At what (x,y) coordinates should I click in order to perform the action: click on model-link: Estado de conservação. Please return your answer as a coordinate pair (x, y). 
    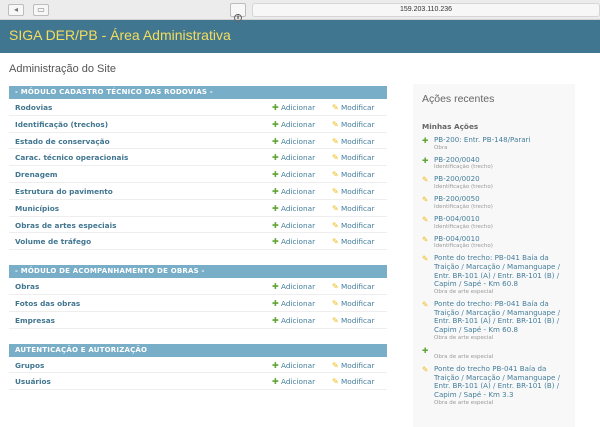
    Looking at the image, I should click on (62, 141).